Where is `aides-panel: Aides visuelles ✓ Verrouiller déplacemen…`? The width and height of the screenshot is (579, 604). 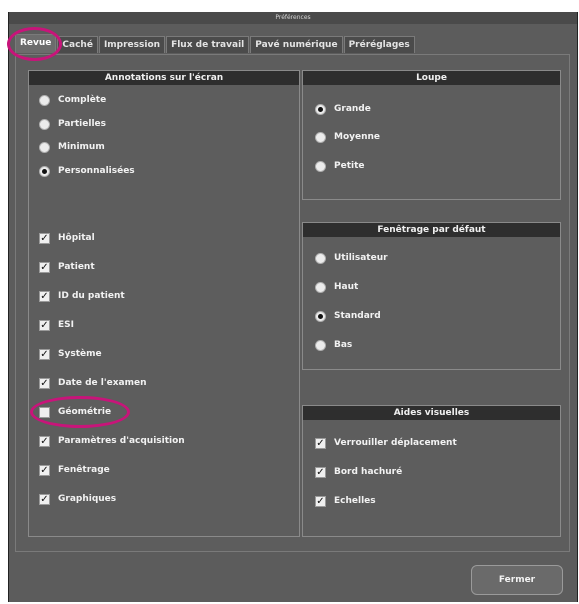
aides-panel: Aides visuelles ✓ Verrouiller déplacemen… is located at coordinates (431, 471).